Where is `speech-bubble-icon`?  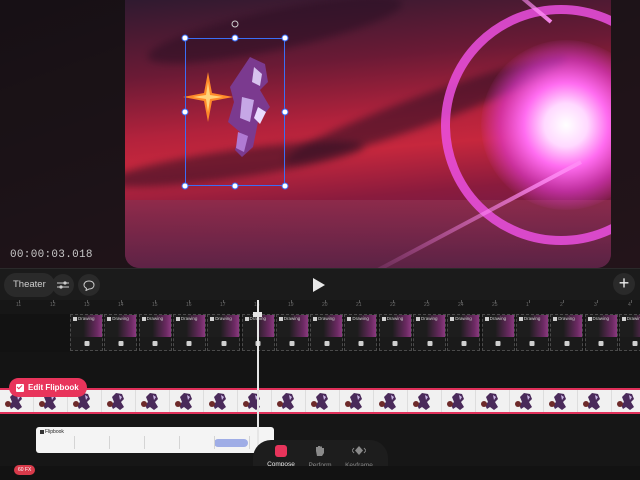 speech-bubble-icon is located at coordinates (89, 285).